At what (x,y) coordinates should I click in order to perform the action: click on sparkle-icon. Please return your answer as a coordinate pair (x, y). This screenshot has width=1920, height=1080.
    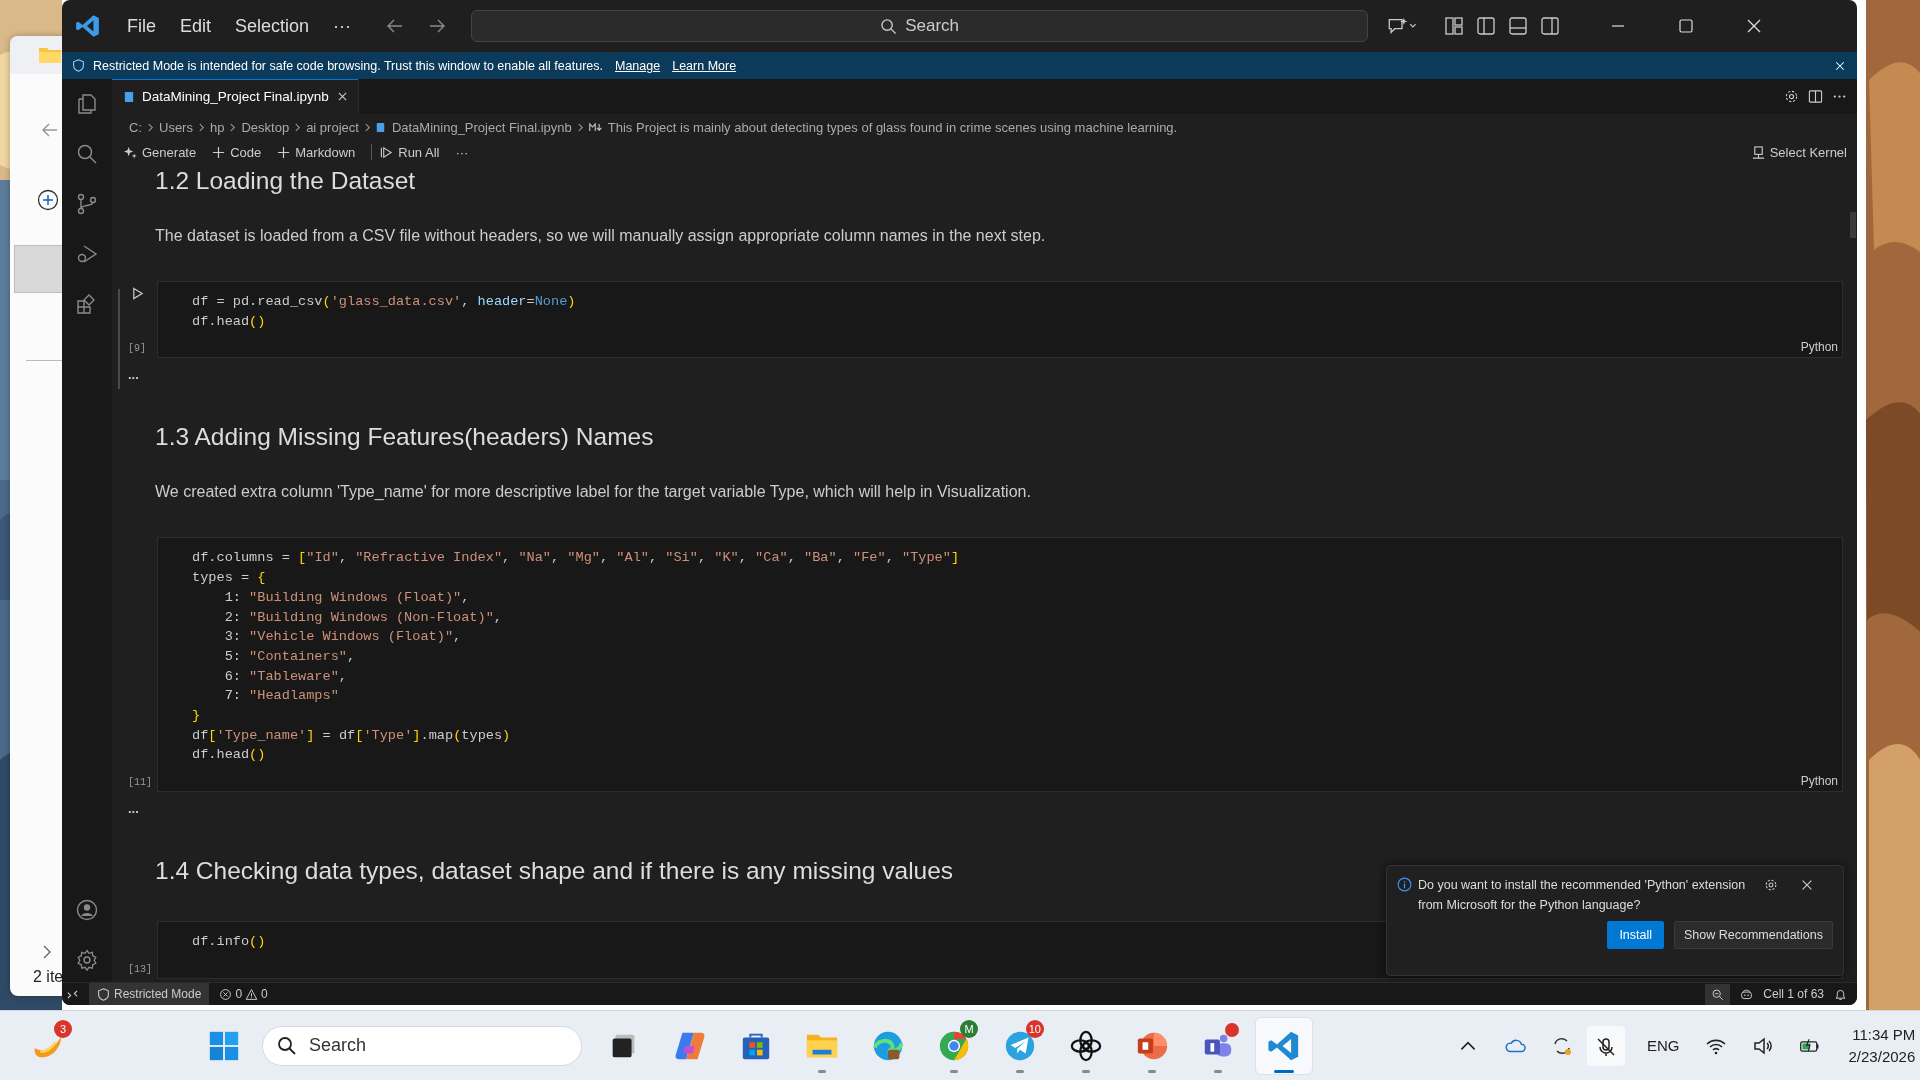
    Looking at the image, I should click on (130, 152).